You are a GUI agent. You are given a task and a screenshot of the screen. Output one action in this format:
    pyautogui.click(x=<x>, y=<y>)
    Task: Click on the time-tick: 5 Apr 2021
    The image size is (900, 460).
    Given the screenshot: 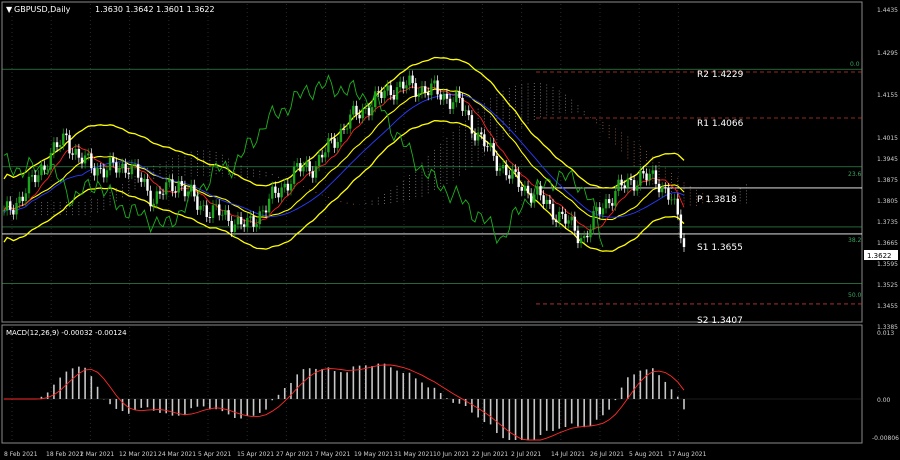 What is the action you would take?
    pyautogui.click(x=214, y=454)
    